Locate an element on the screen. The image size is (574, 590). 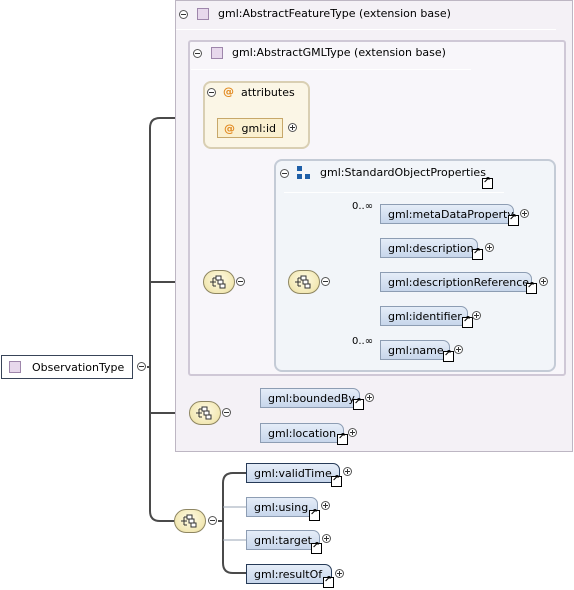
element-name: gml:name is located at coordinates (415, 350).